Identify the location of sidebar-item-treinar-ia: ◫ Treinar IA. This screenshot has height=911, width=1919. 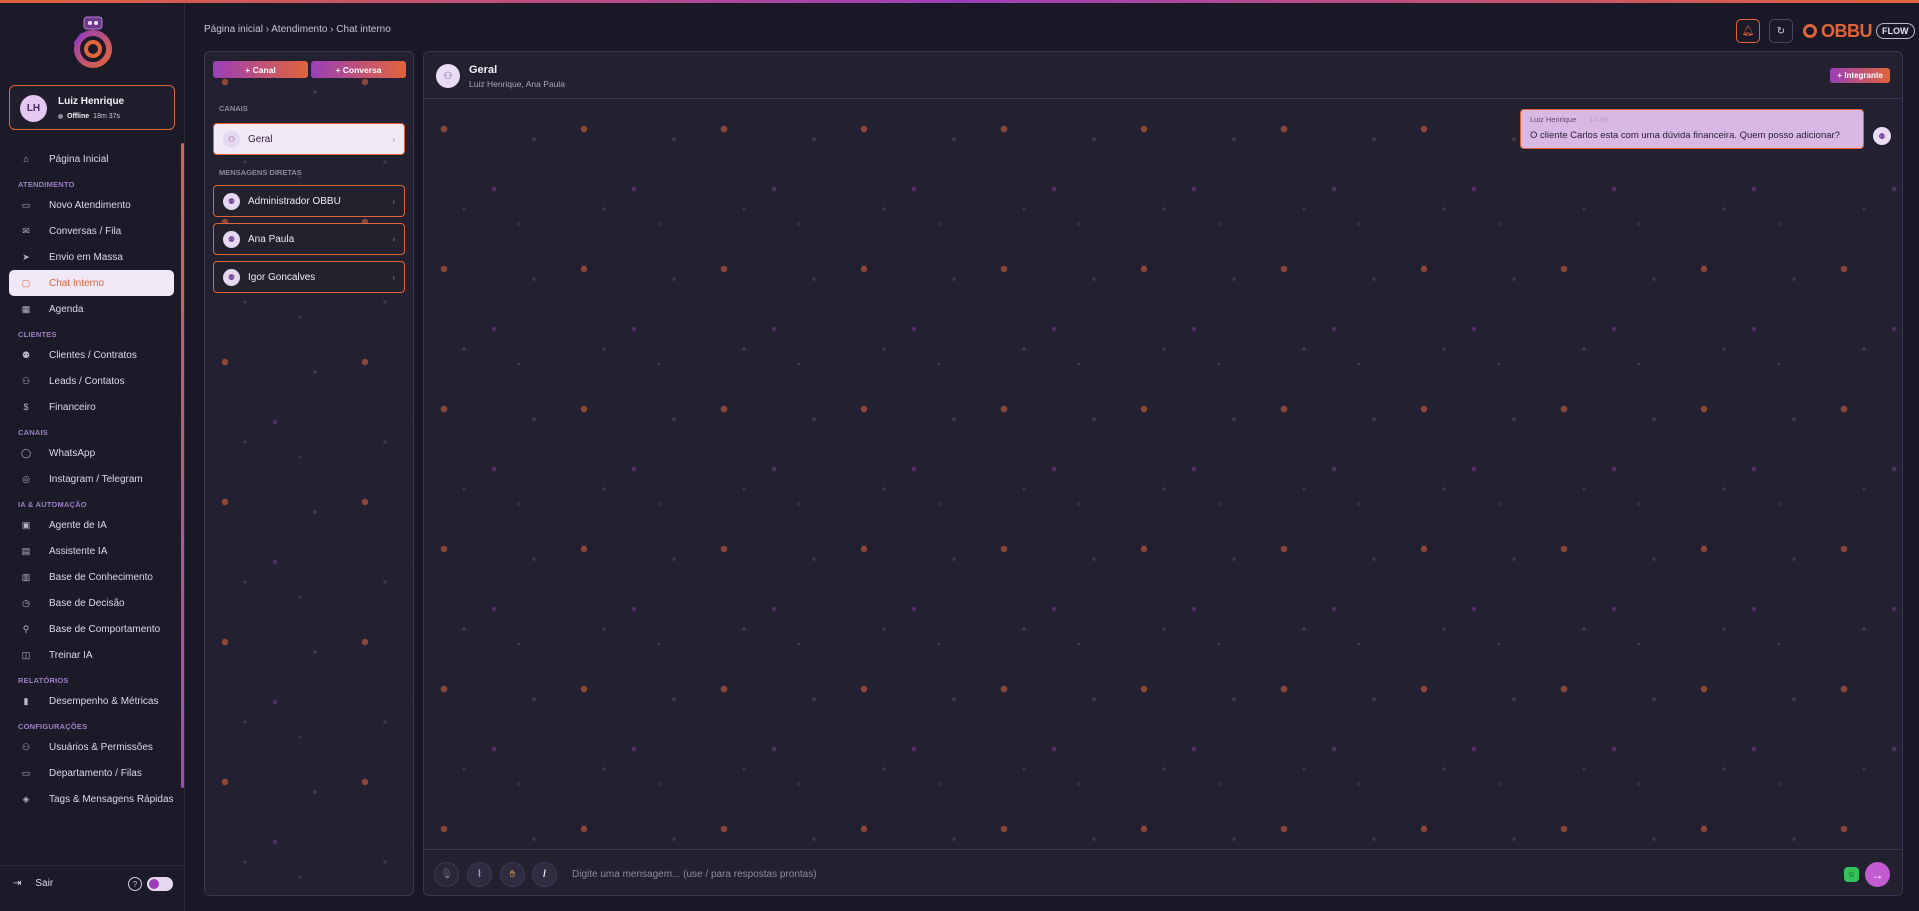
(91, 655).